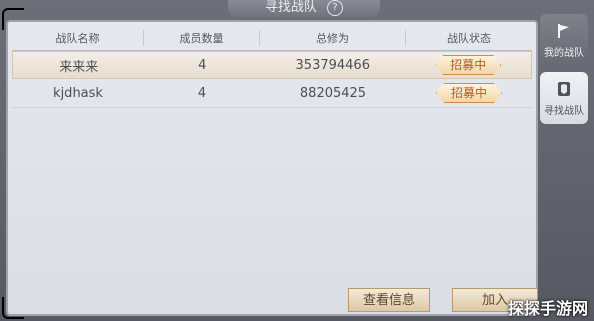  Describe the element at coordinates (469, 38) in the screenshot. I see `column-header-status: 战队状态` at that location.